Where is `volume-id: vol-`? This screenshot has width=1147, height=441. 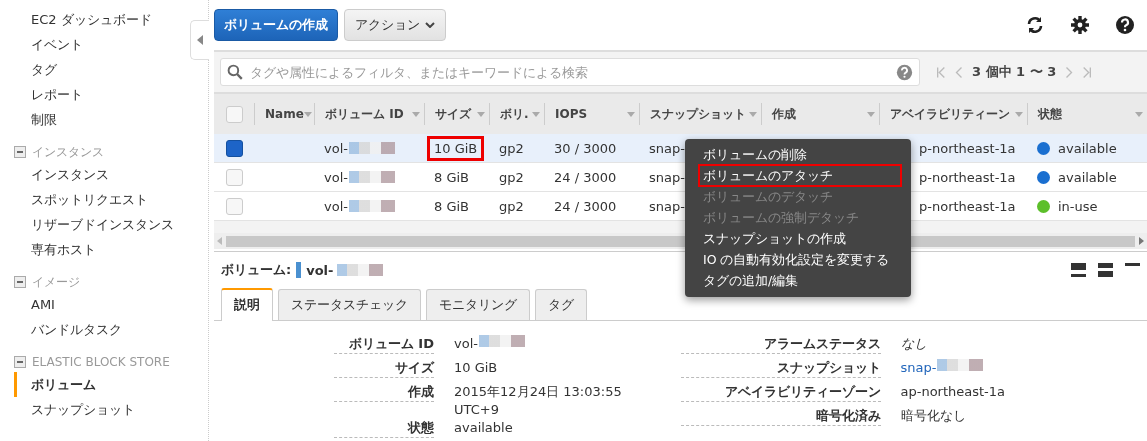 volume-id: vol- is located at coordinates (320, 270).